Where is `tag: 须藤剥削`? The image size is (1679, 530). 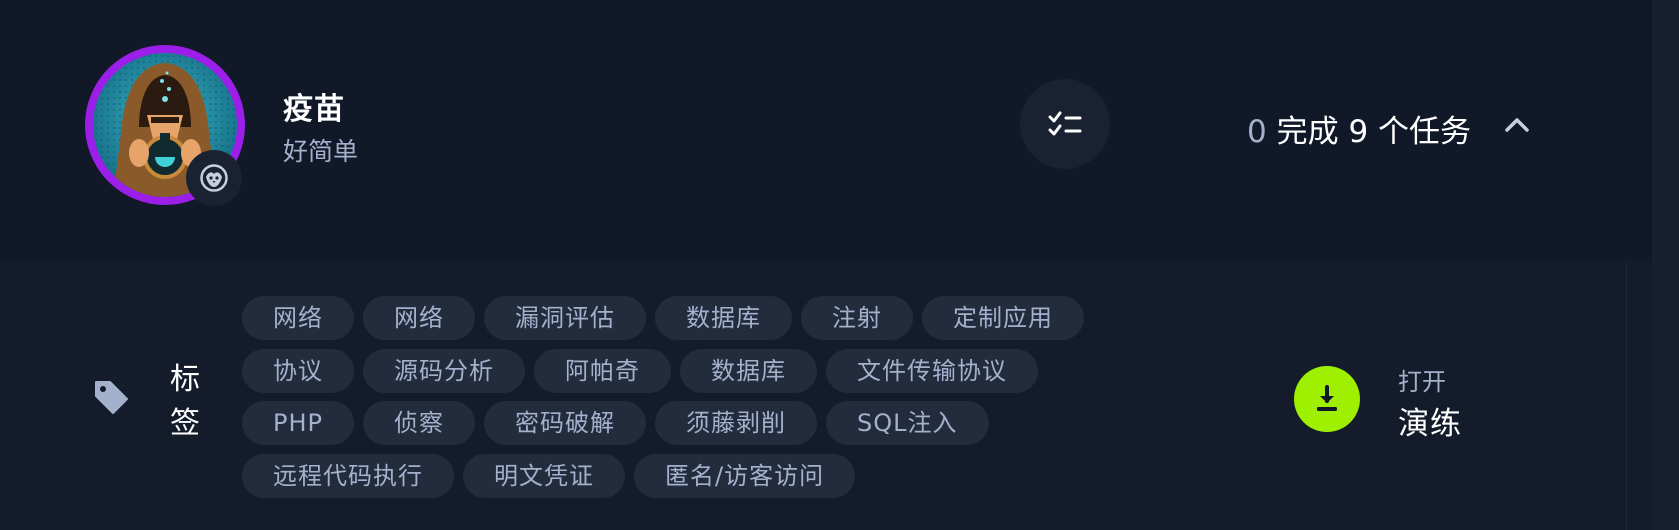
tag: 须藤剥削 is located at coordinates (736, 423).